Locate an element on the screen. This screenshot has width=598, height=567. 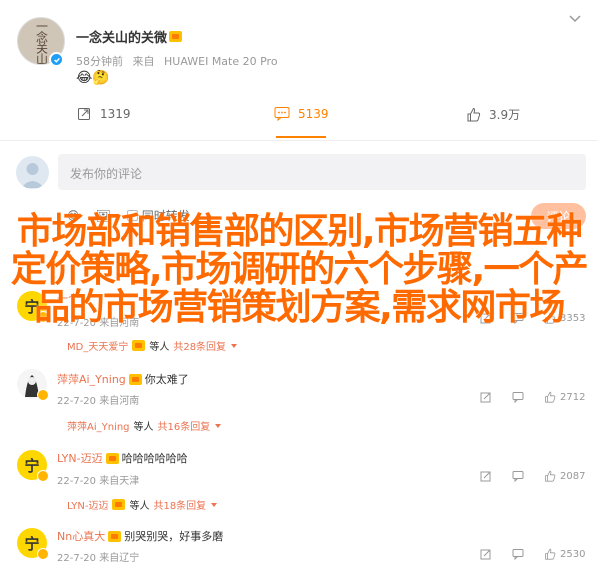
post-source: HUAWEI Mate 20 Pro is located at coordinates (221, 61).